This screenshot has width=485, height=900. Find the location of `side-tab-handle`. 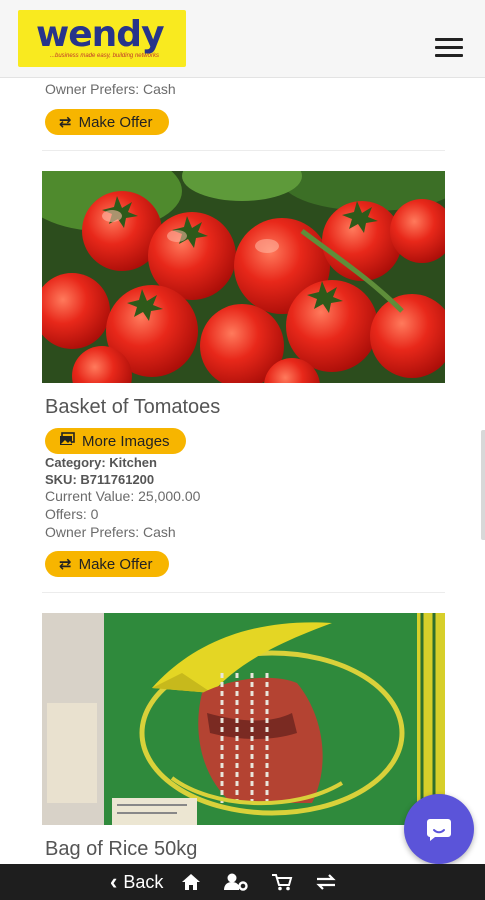

side-tab-handle is located at coordinates (483, 485).